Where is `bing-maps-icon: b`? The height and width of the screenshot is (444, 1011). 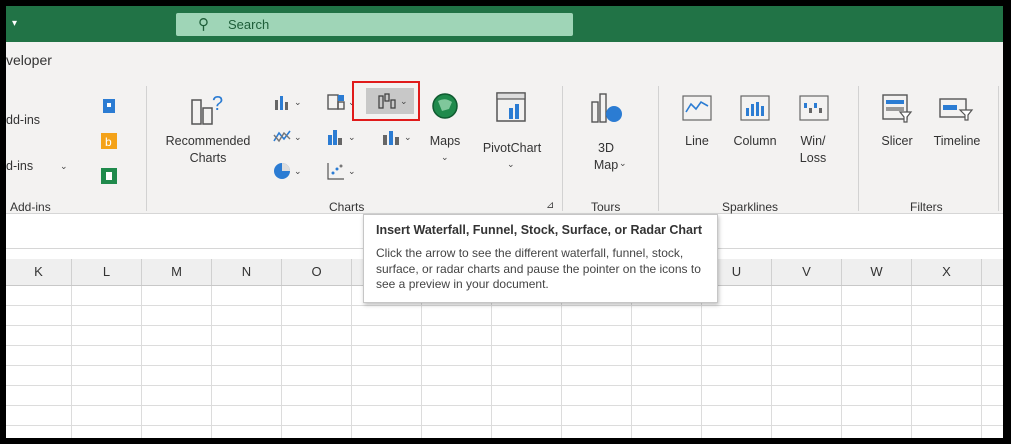
bing-maps-icon: b is located at coordinates (109, 141).